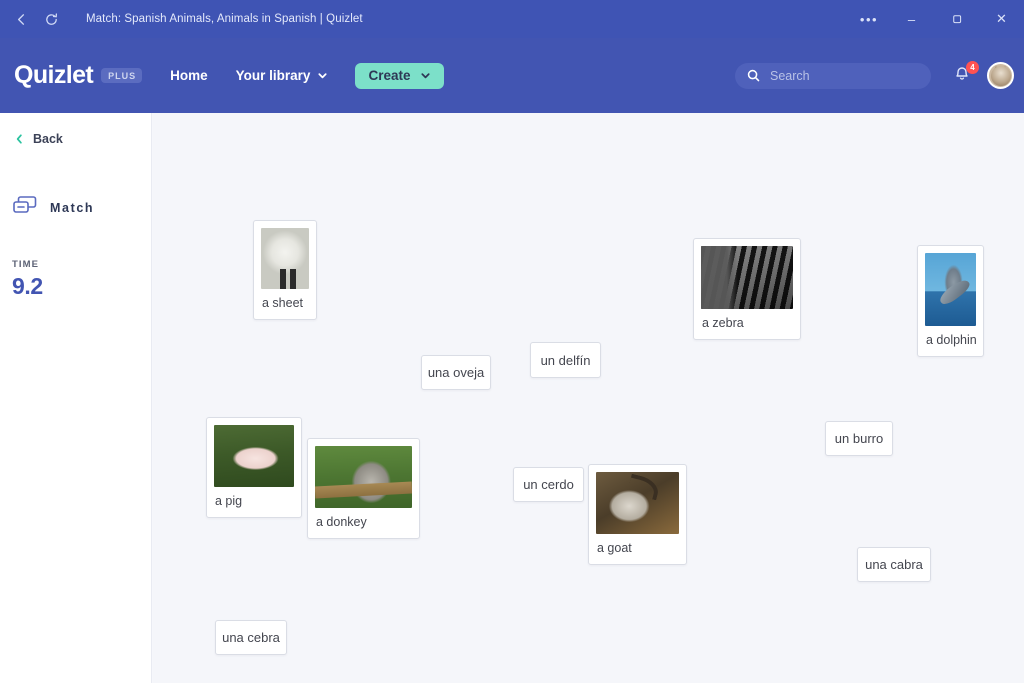  I want to click on dolphin-photo, so click(950, 289).